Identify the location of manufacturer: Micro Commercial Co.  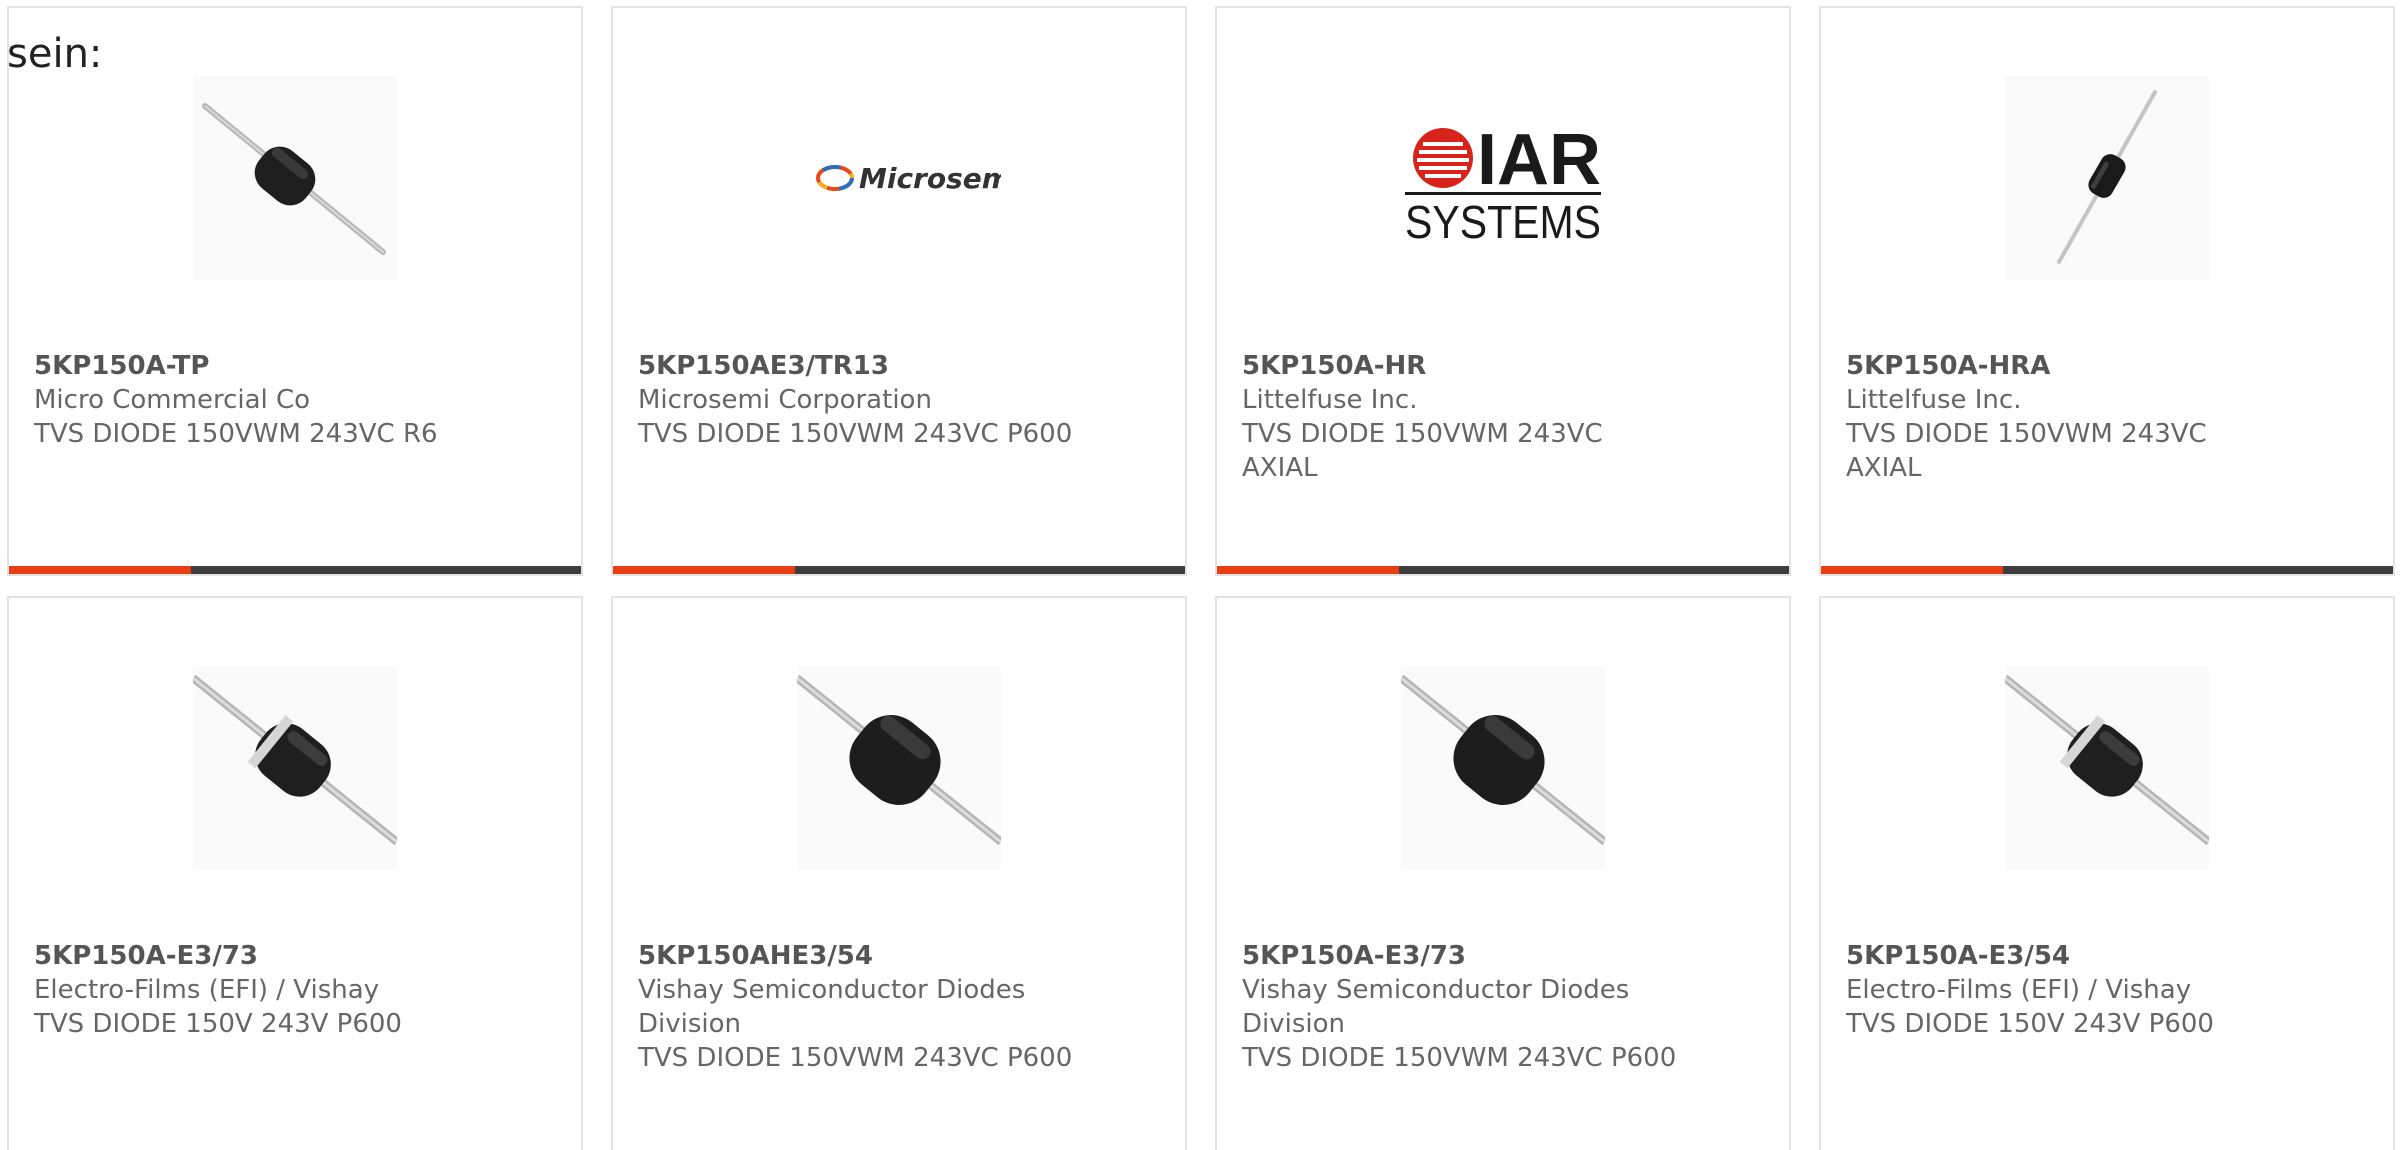
(172, 400).